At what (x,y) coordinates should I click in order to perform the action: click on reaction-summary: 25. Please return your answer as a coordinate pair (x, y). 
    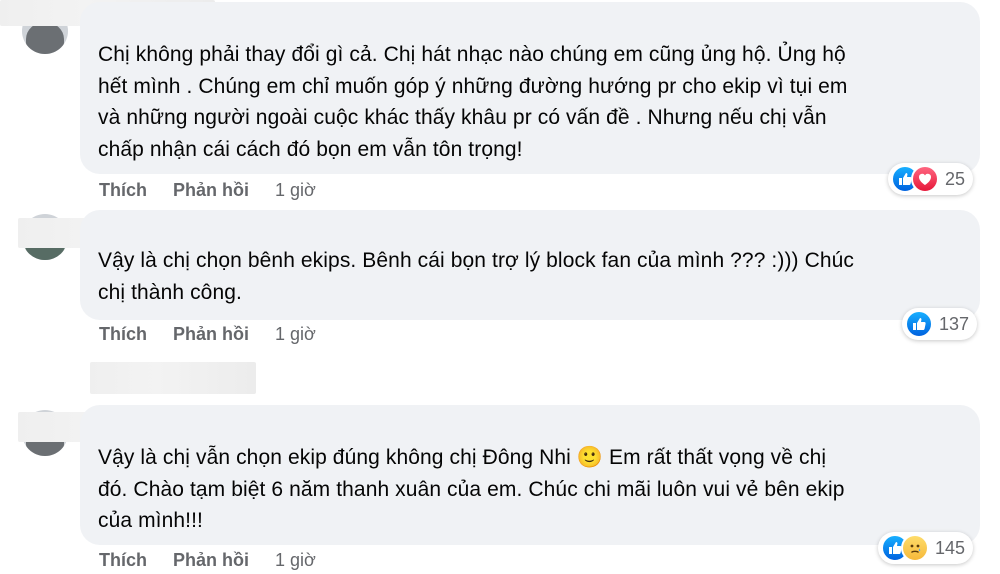
    Looking at the image, I should click on (931, 179).